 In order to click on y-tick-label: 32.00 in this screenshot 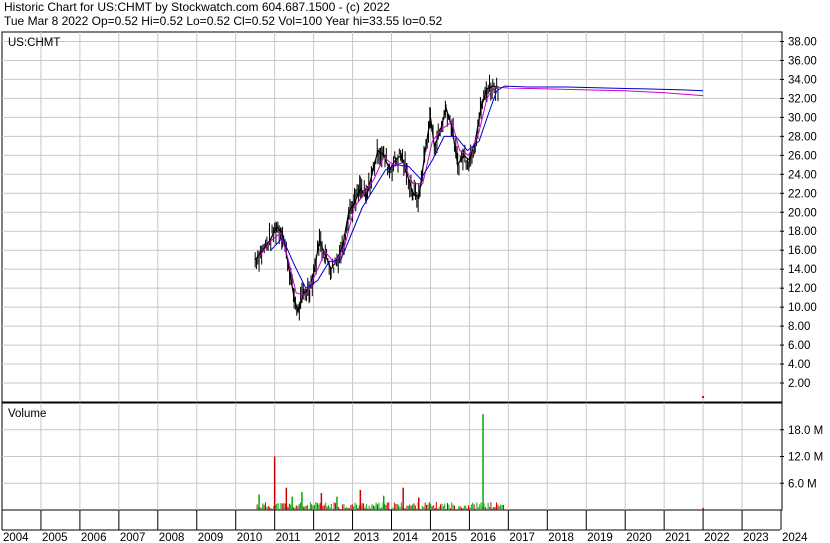, I will do `click(802, 99)`.